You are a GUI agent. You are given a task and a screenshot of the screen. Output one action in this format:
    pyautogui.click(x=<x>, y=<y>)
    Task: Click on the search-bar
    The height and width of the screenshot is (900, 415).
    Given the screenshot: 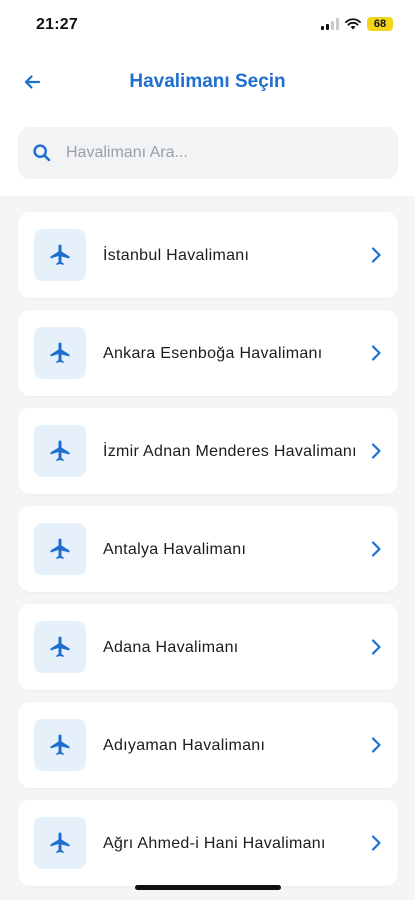 What is the action you would take?
    pyautogui.click(x=208, y=153)
    